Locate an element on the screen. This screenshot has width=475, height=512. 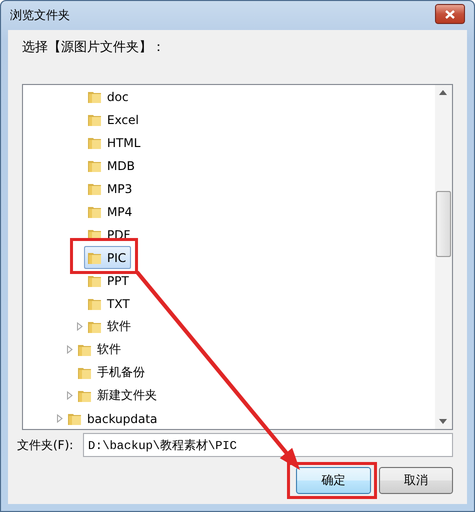
folder-item: MDB is located at coordinates (112, 165).